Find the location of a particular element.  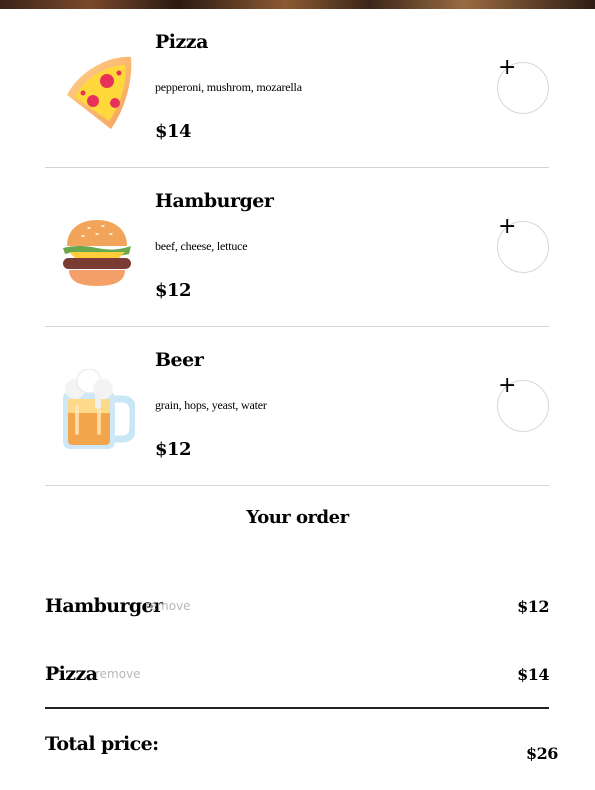

item-name: Beer is located at coordinates (179, 360).